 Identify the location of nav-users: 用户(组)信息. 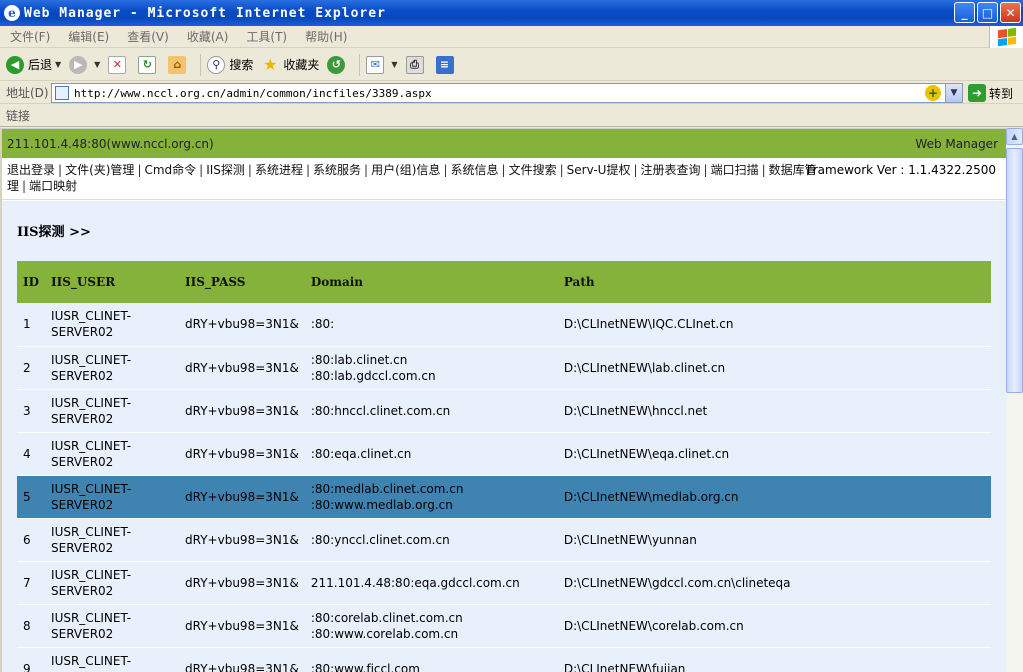
(405, 170).